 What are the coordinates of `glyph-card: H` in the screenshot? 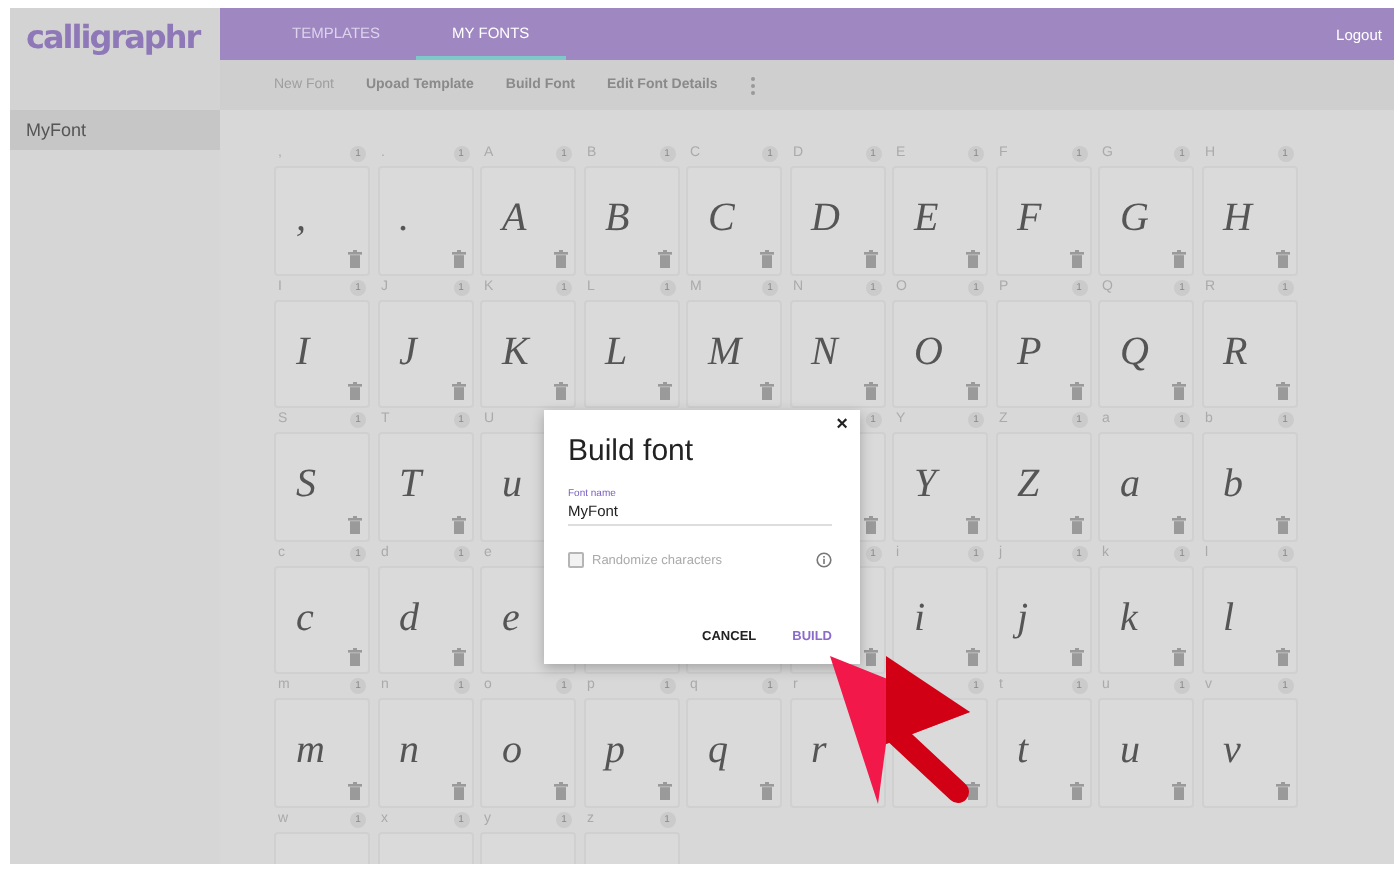 It's located at (1249, 220).